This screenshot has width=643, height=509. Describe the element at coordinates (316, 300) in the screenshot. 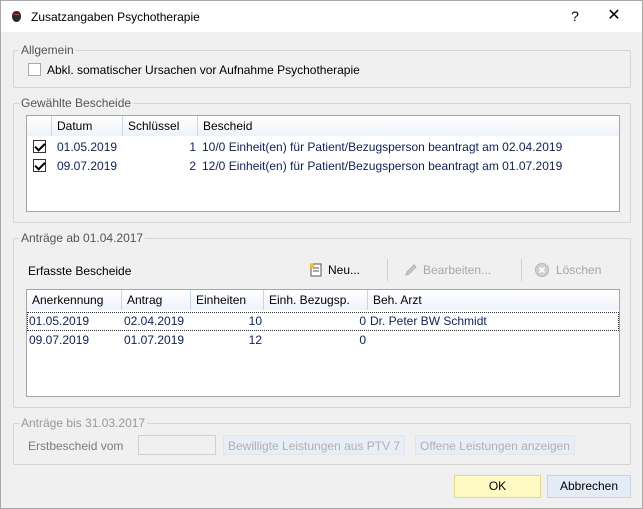

I see `column-header-einh-bezugsp: Einh. Bezugsp.` at that location.